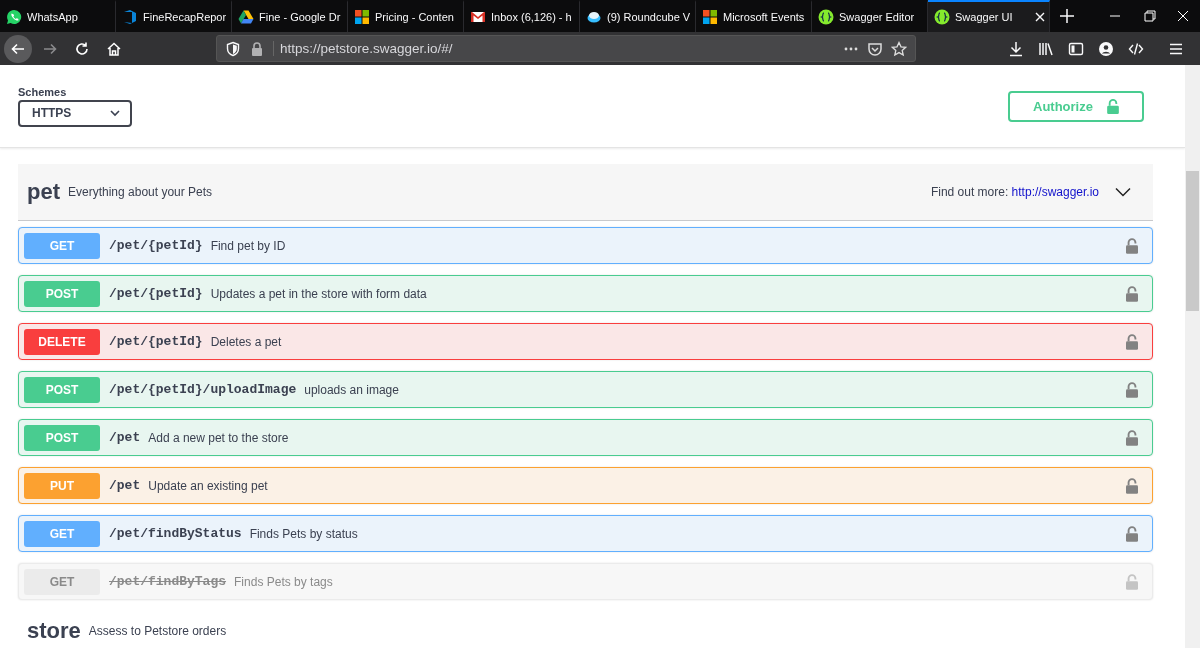 Image resolution: width=1200 pixels, height=648 pixels. What do you see at coordinates (478, 17) in the screenshot?
I see `envelope-icon` at bounding box center [478, 17].